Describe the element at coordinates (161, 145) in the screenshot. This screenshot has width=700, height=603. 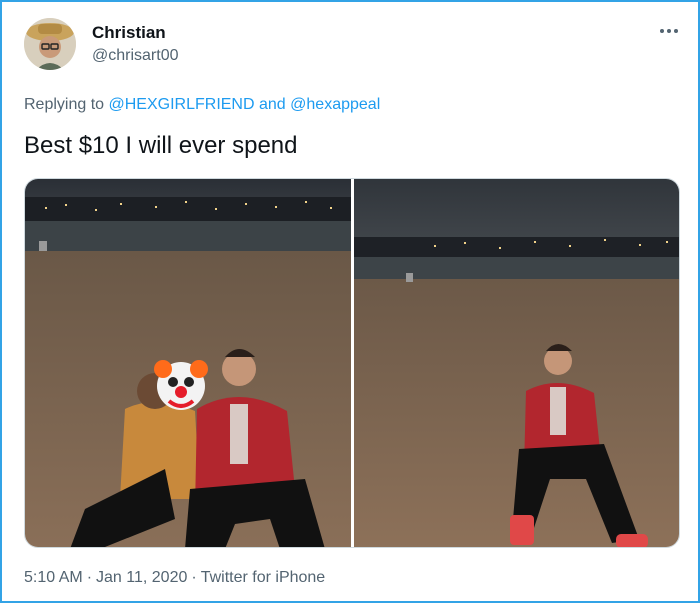
I see `tweet-text: Best $10 I will ever spend` at that location.